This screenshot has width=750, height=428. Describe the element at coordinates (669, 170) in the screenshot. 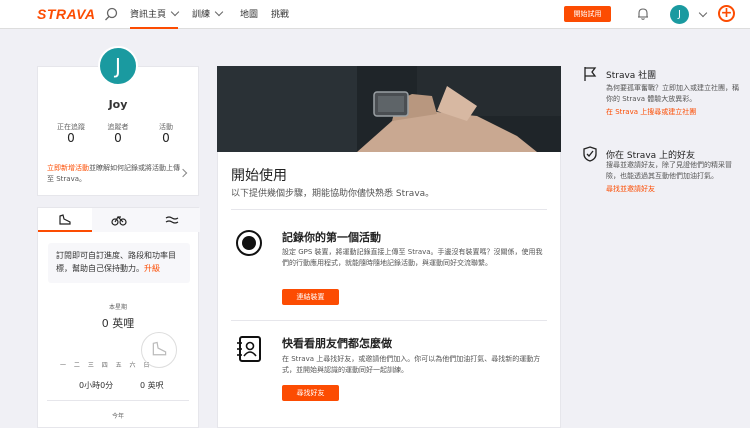

I see `friends-desc: 搜尋並邀請好友，除了見證他們的精采冒險，也能透過其互動他們加油打氣。` at that location.